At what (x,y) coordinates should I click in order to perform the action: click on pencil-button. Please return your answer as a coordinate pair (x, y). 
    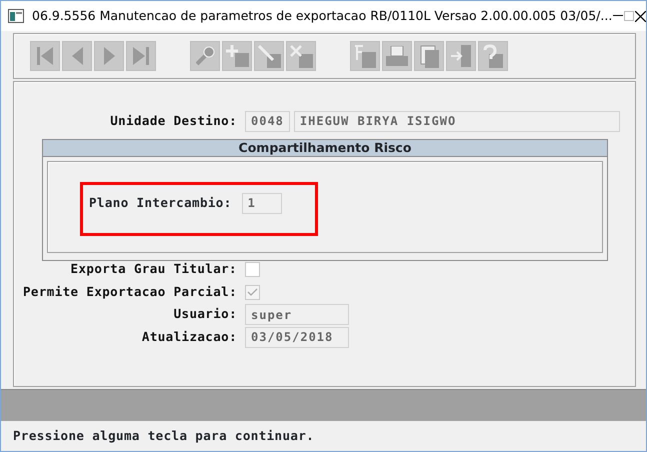
    Looking at the image, I should click on (269, 56).